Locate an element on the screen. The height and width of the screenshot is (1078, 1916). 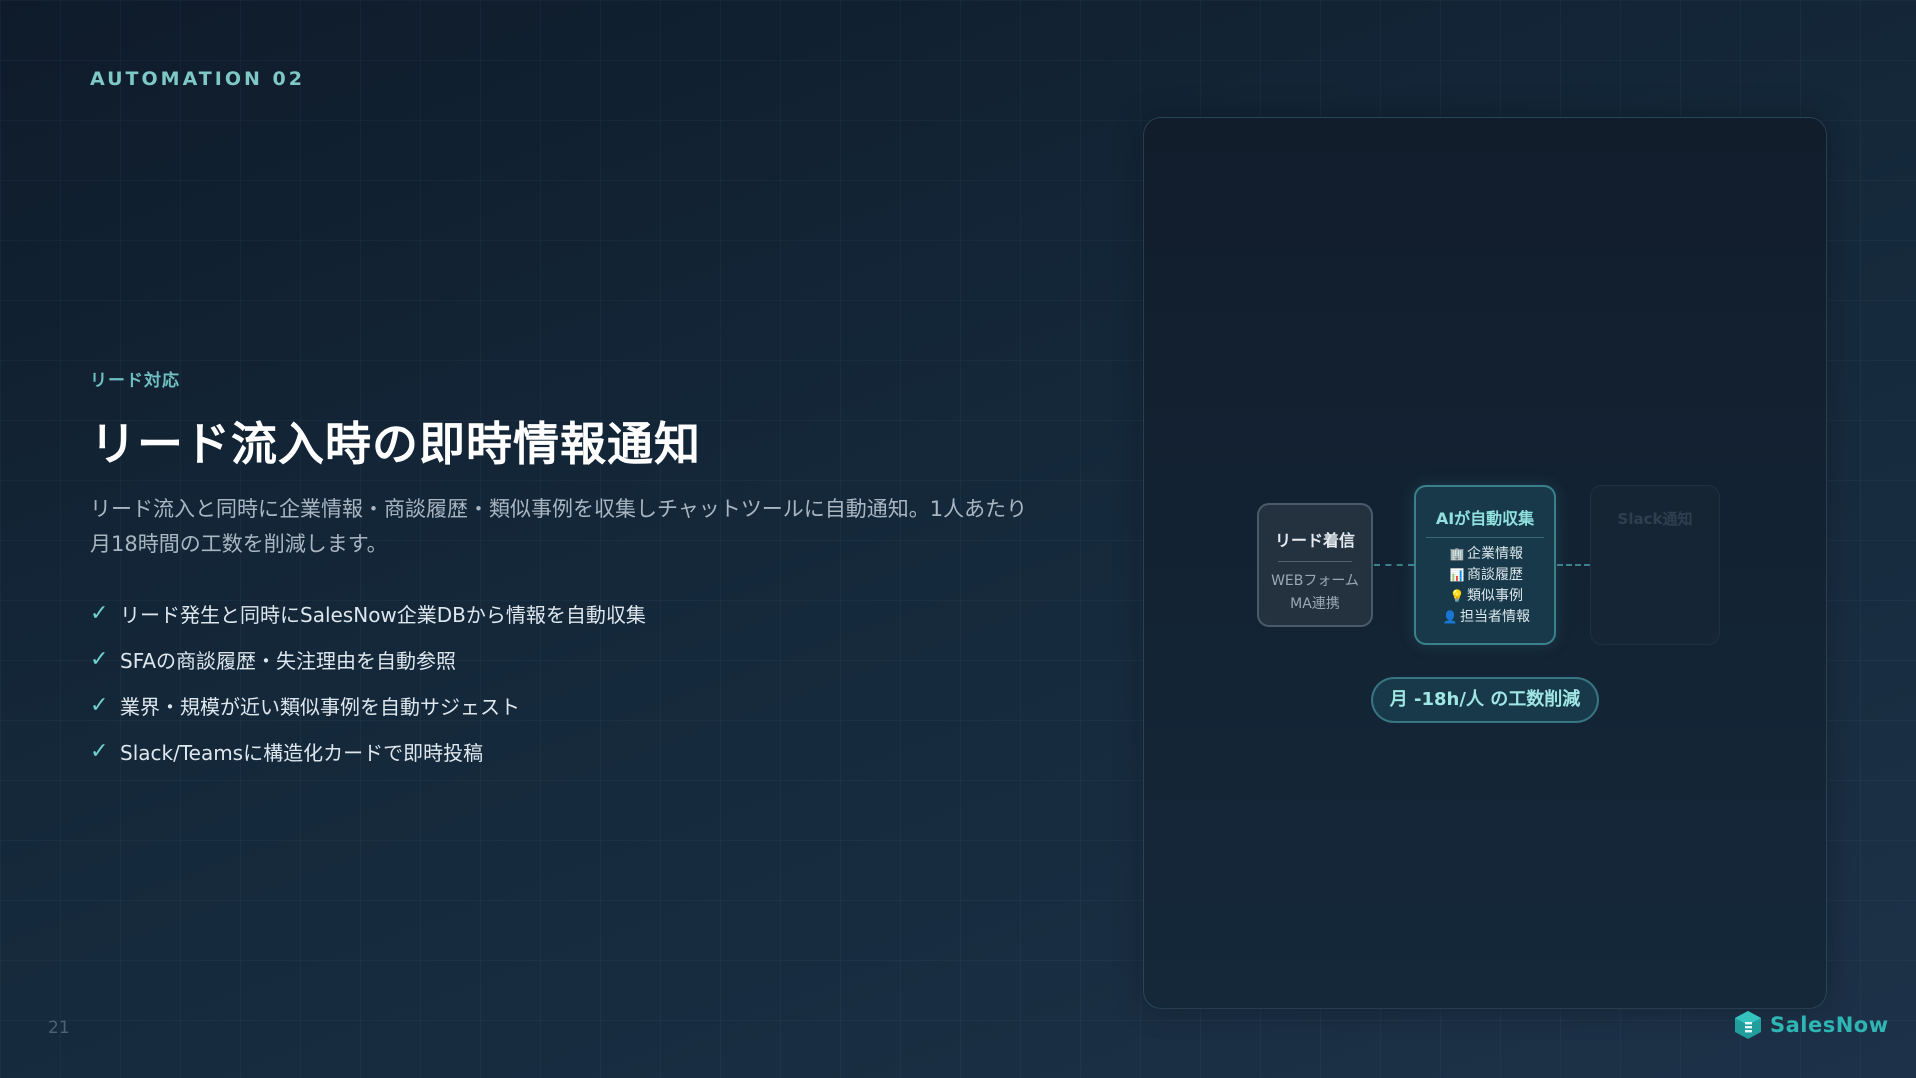
ai-item-label: 企業情報 is located at coordinates (1495, 554).